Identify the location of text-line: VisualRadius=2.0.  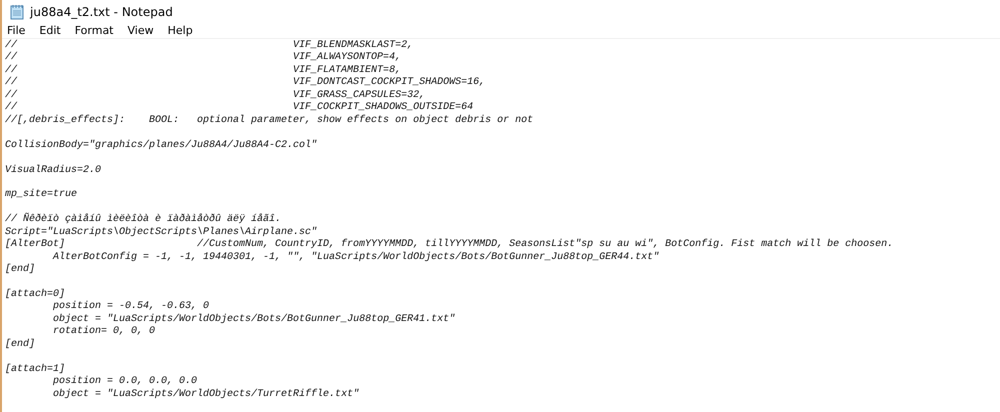
(53, 170).